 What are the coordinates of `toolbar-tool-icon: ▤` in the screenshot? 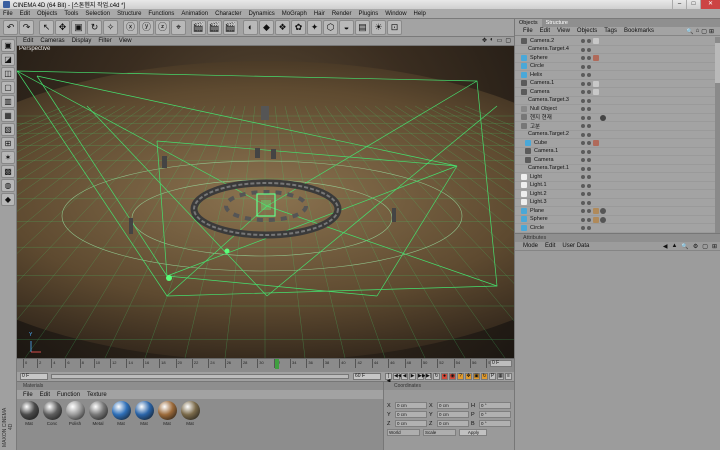 It's located at (362, 27).